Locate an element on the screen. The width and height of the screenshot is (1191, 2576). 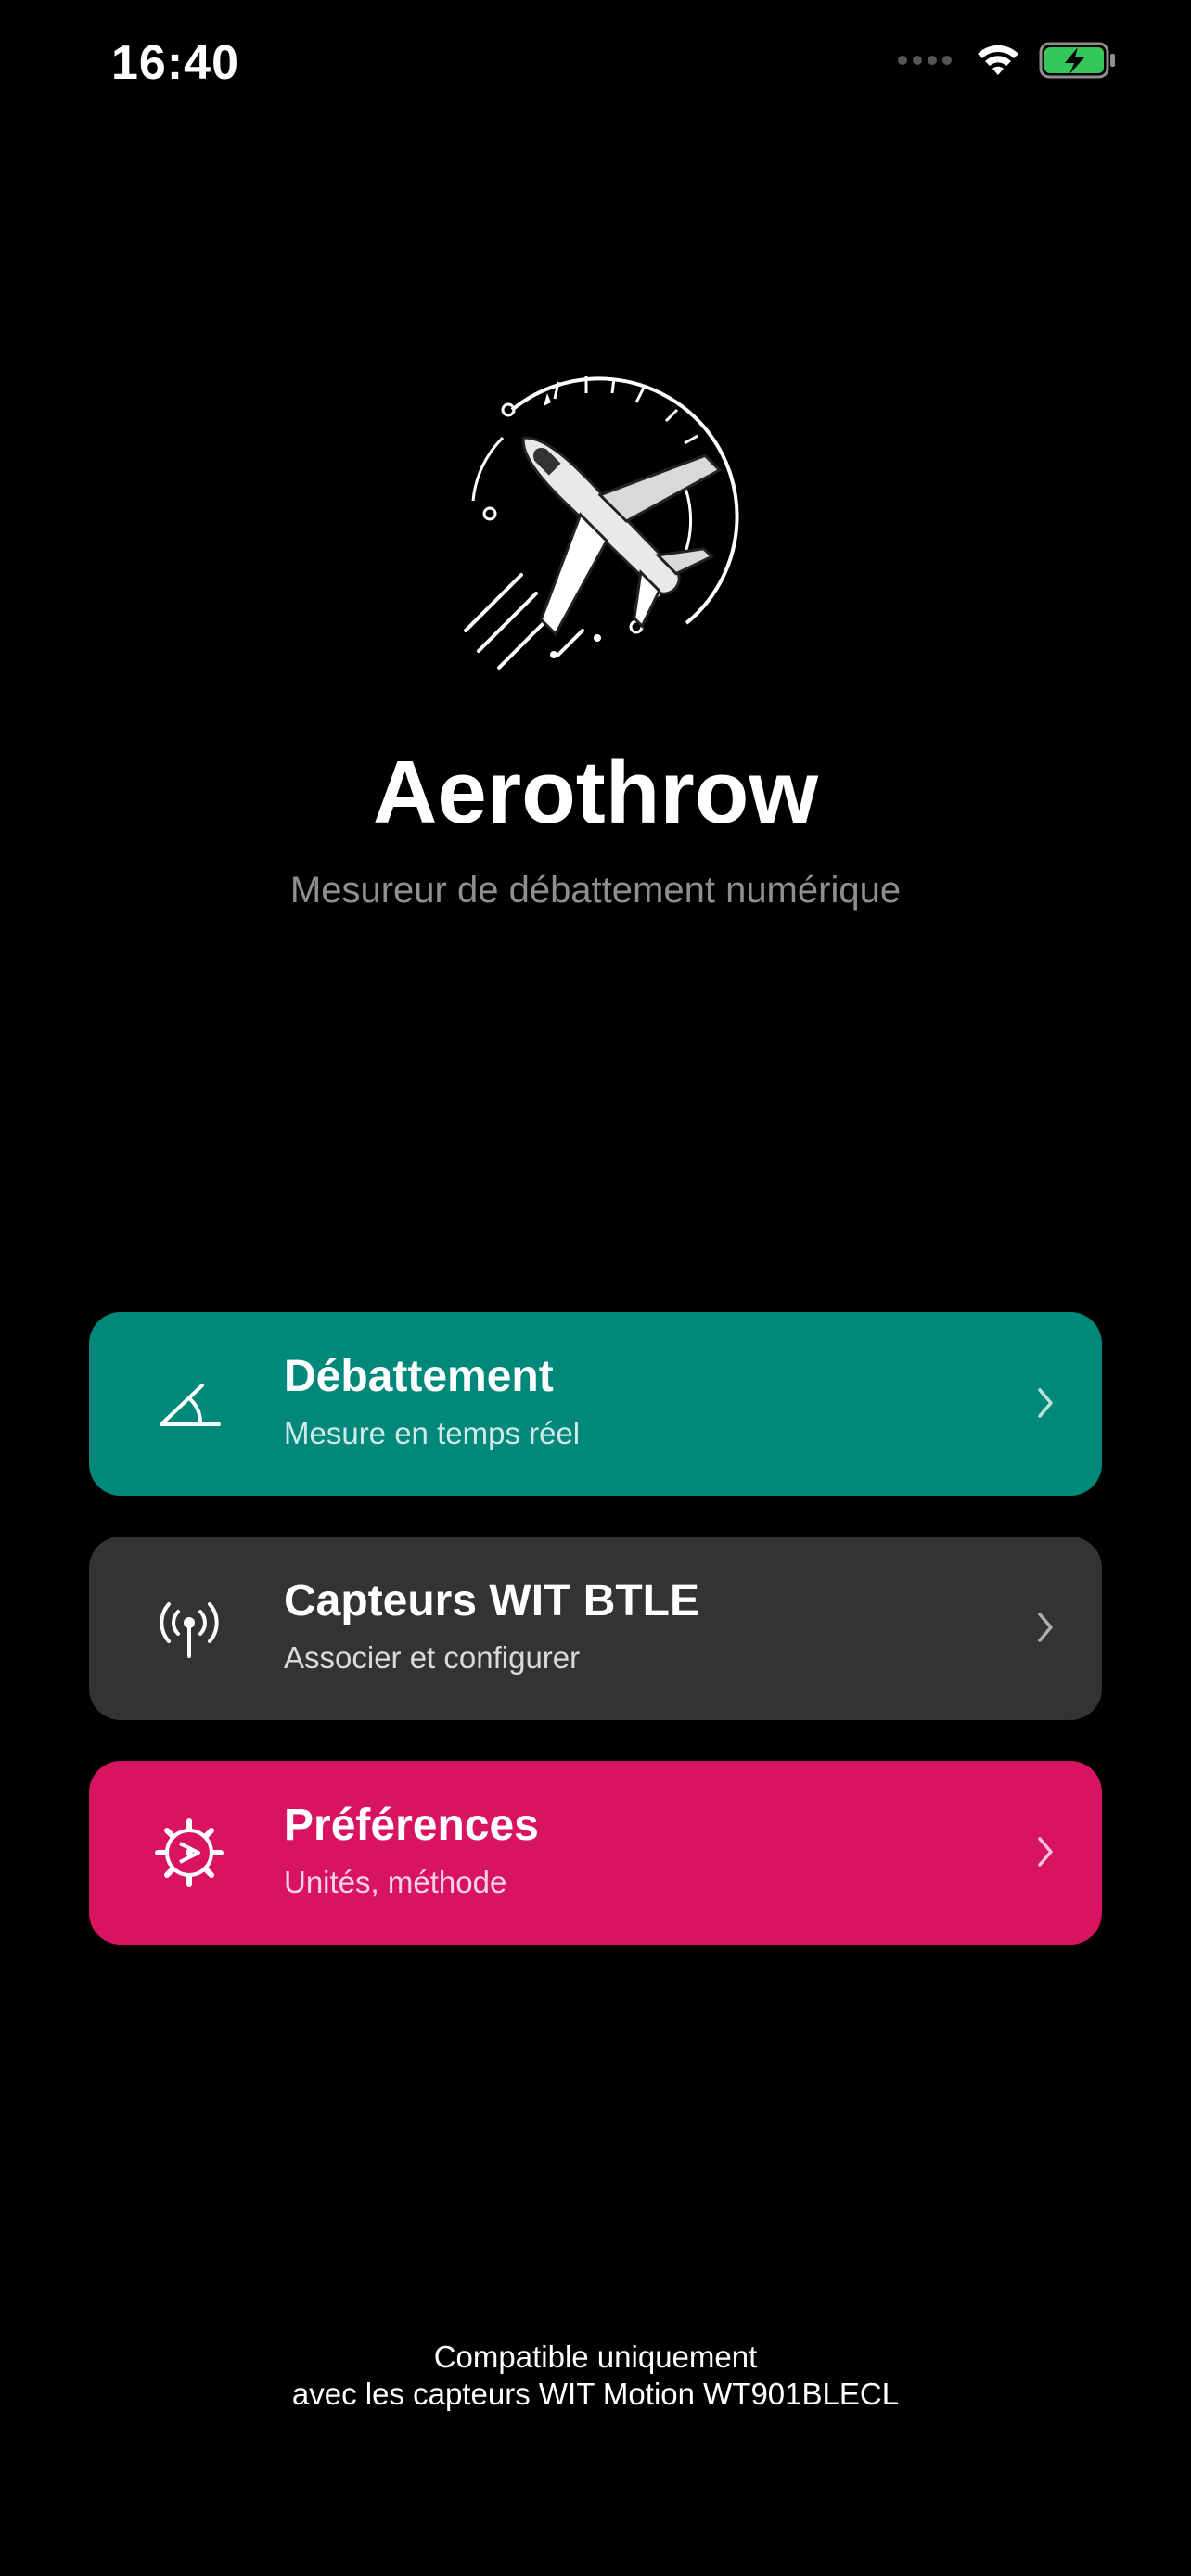
status-icons is located at coordinates (1007, 61).